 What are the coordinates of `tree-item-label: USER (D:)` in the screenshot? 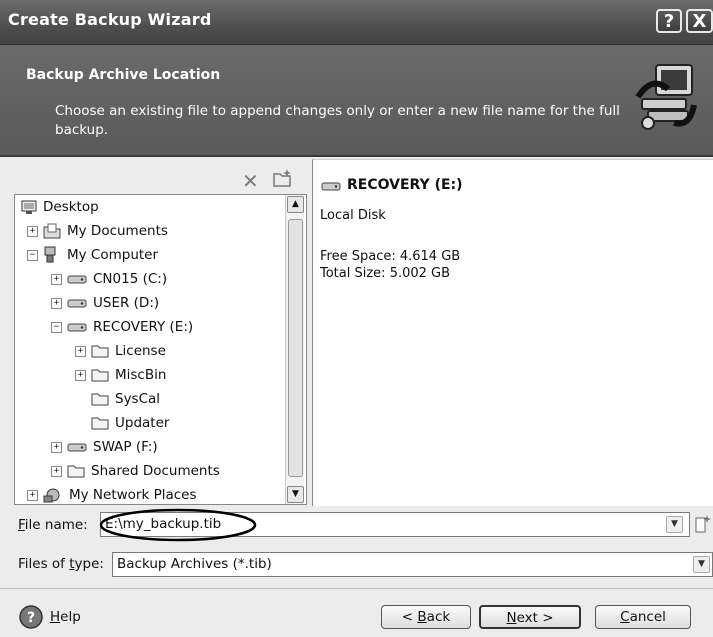 It's located at (126, 303).